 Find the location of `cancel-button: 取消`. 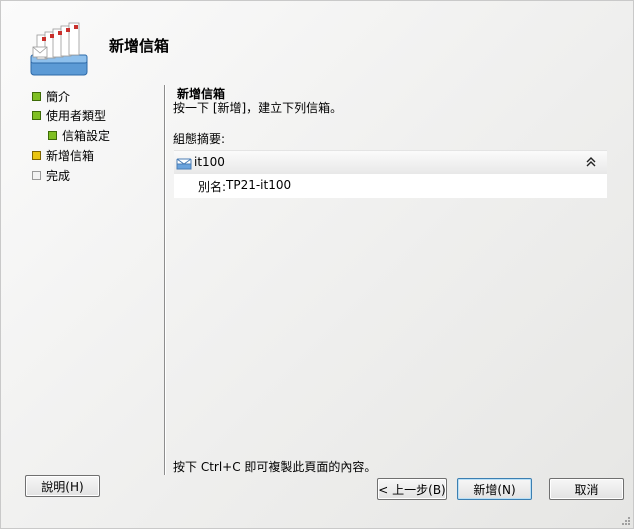

cancel-button: 取消 is located at coordinates (586, 489).